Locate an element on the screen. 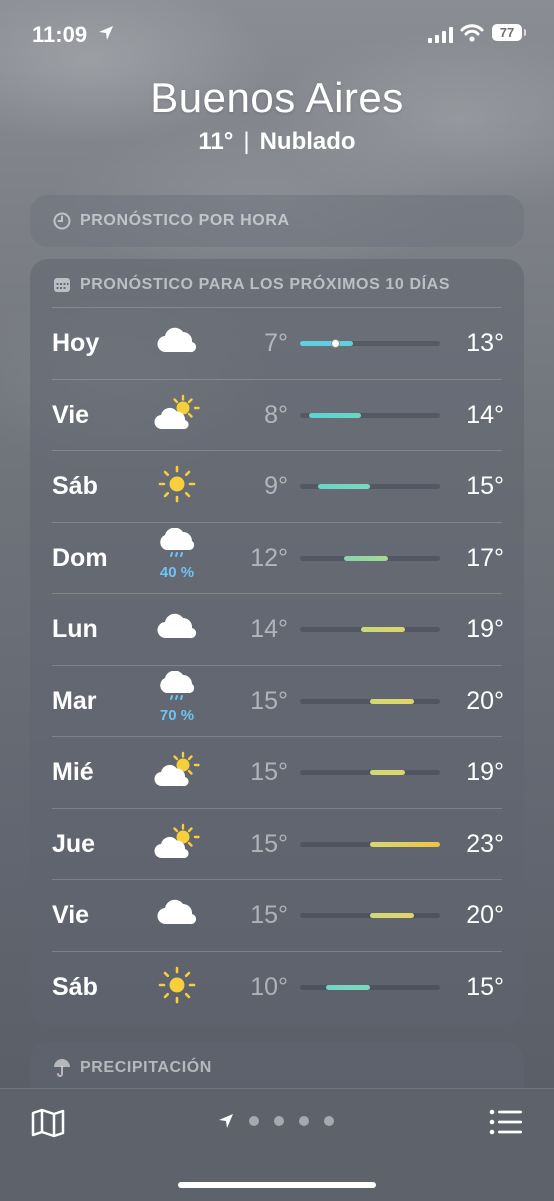 Image resolution: width=554 pixels, height=1201 pixels. hourly-forecast-card: PRONÓSTICO POR HORA is located at coordinates (277, 221).